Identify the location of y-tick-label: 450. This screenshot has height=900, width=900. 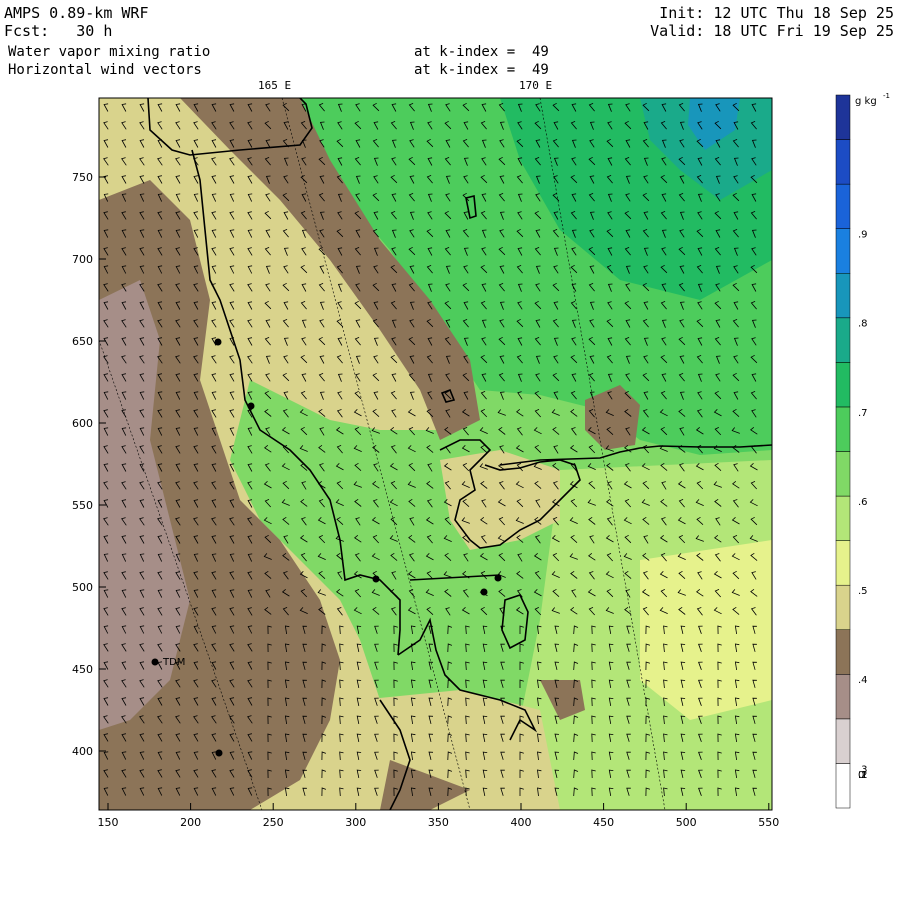
(82, 669).